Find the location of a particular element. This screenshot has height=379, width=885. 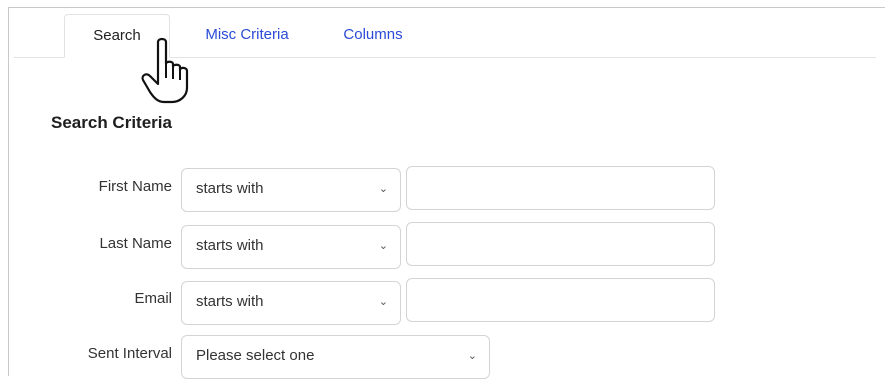

email-operator-value: starts with is located at coordinates (230, 301).